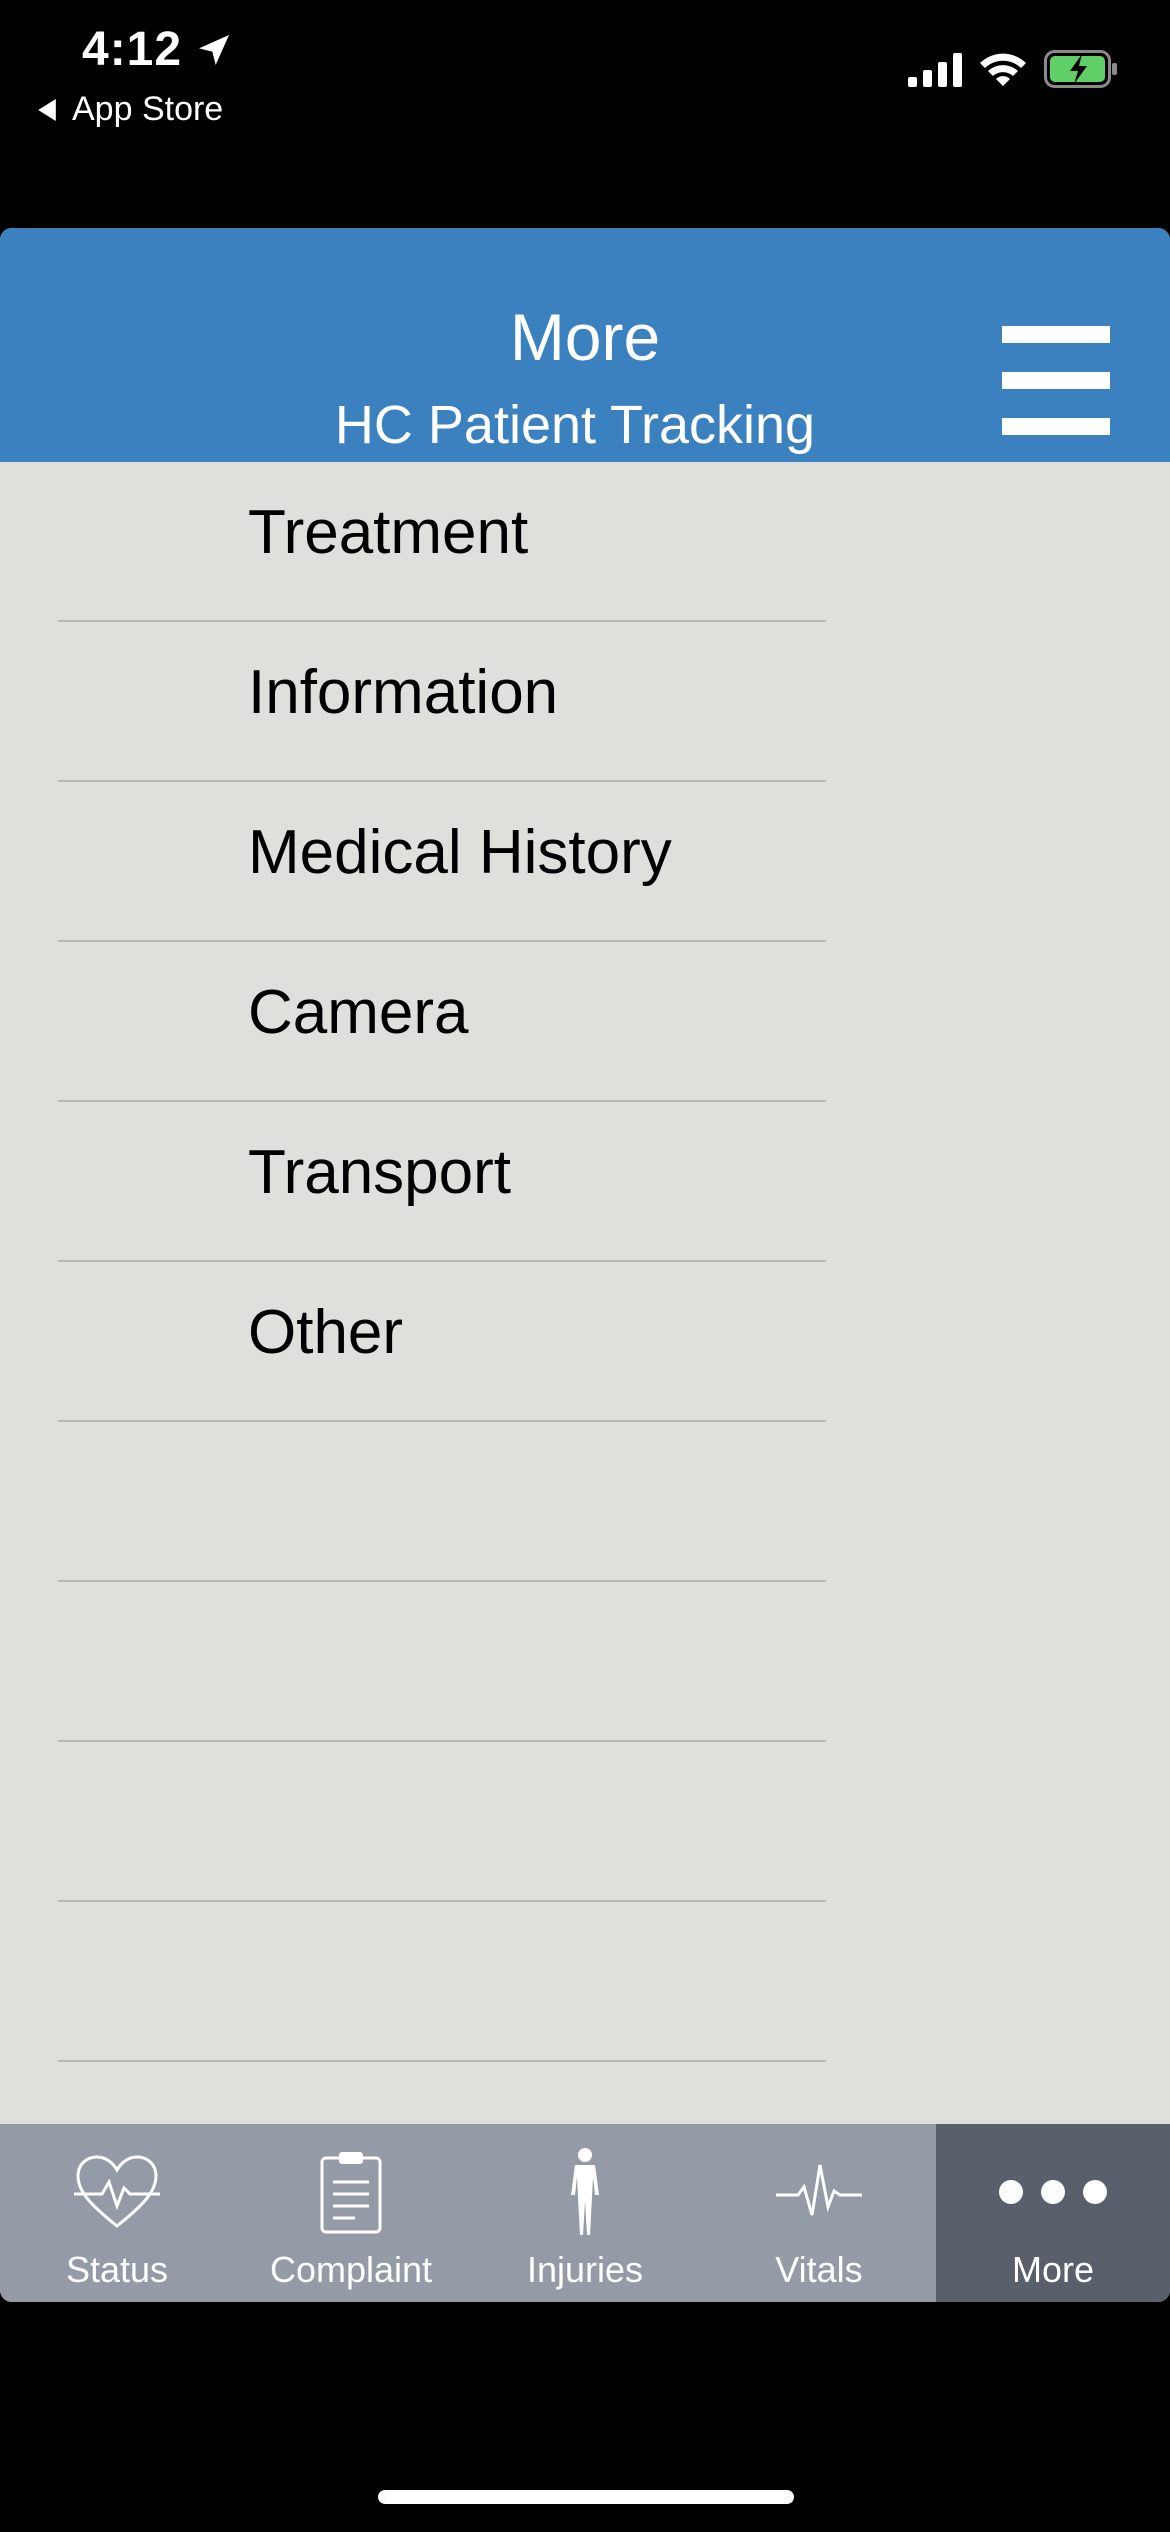 This screenshot has width=1170, height=2532. Describe the element at coordinates (388, 532) in the screenshot. I see `menu-item-label: Treatment` at that location.